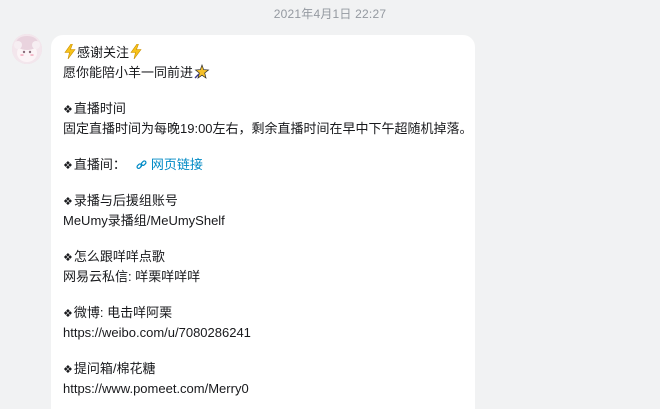 This screenshot has width=660, height=409. I want to click on weibo-heading: ❖微博: 电击咩阿栗, so click(118, 312).